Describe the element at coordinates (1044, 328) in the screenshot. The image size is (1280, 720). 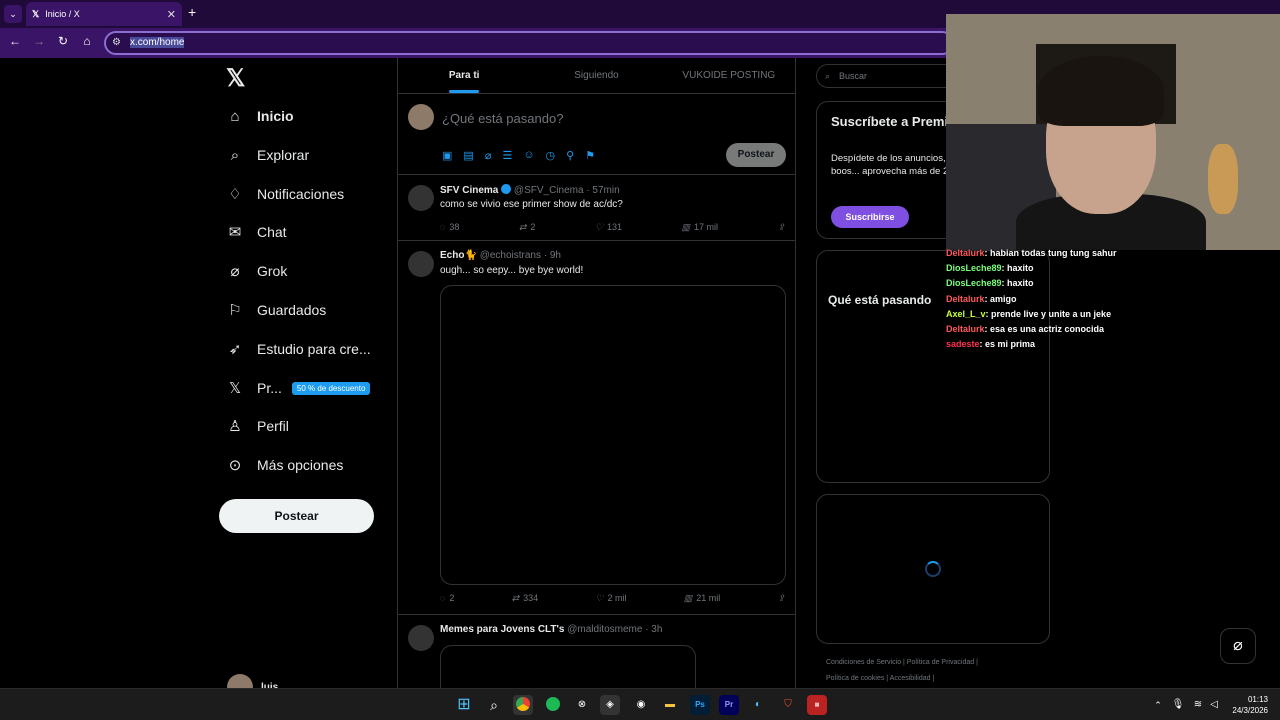
I see `chat-text: : esa es una actriz conocida` at that location.